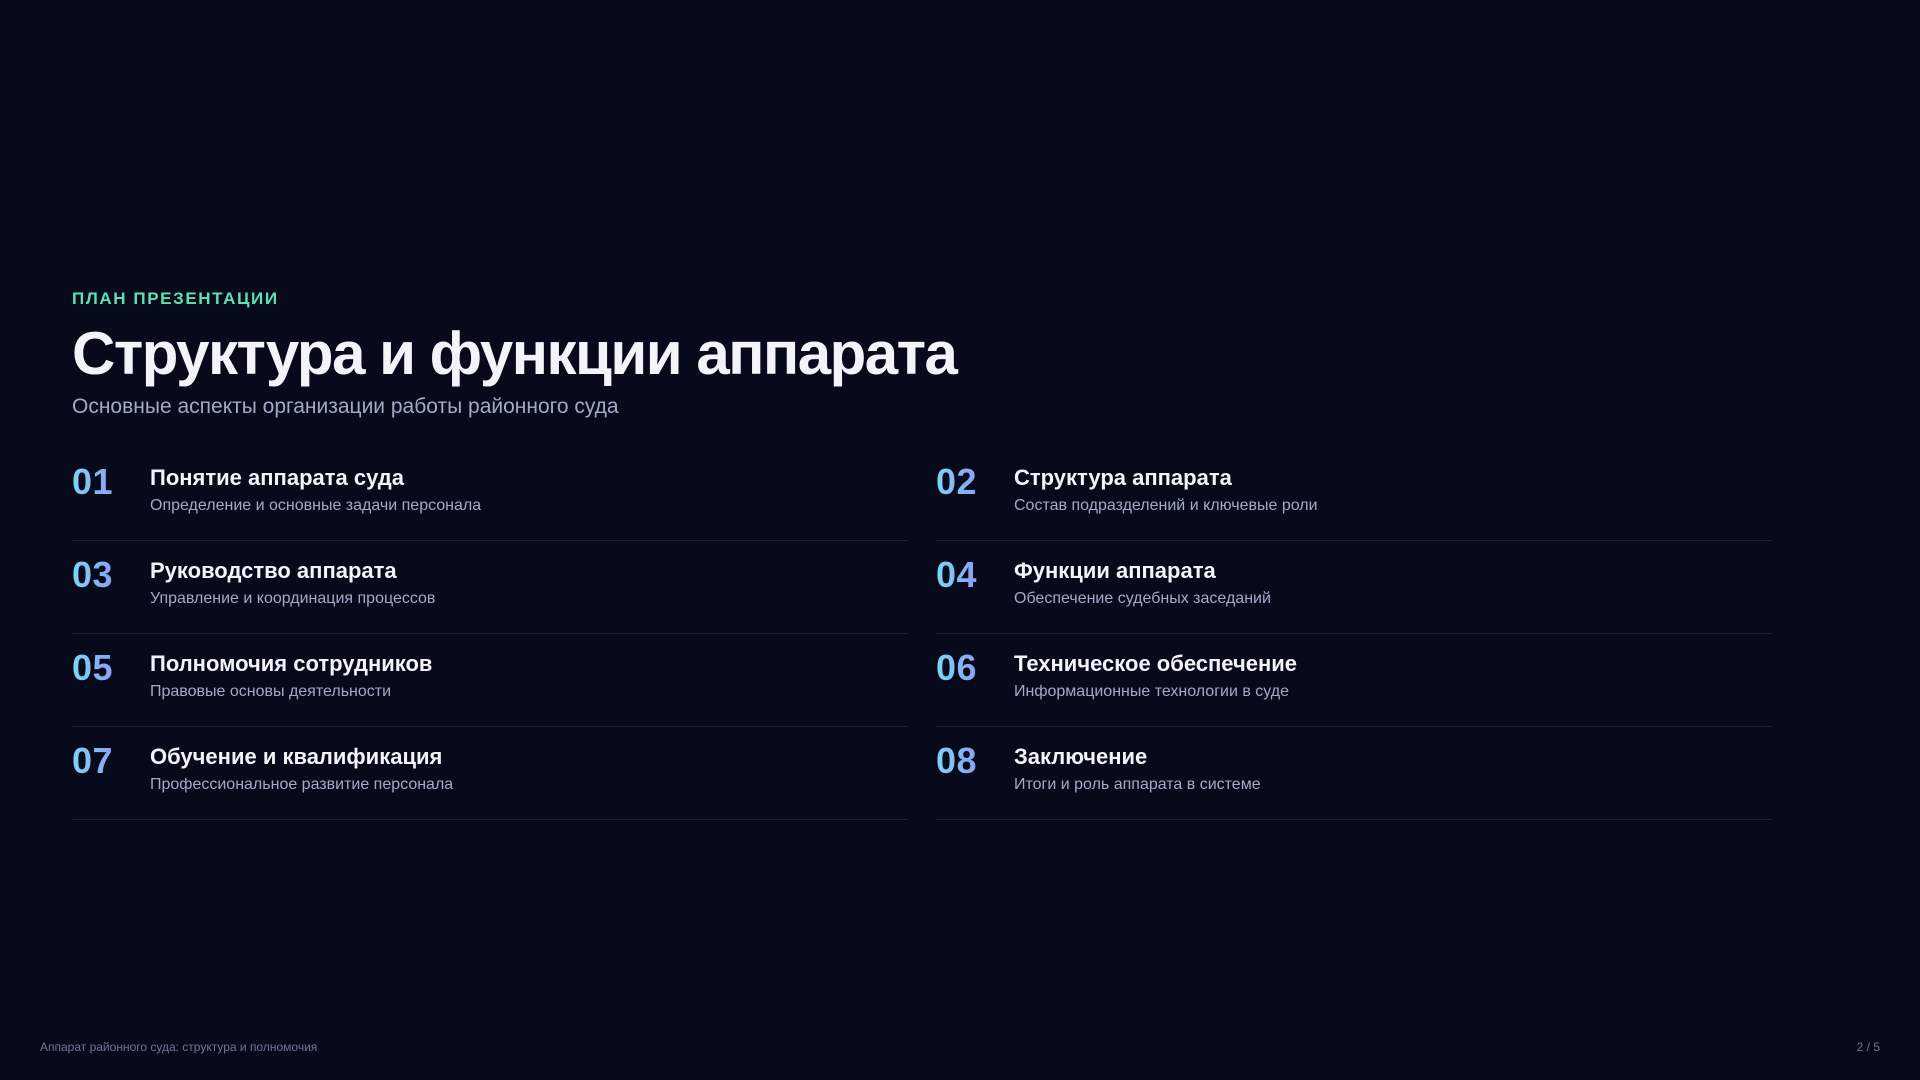  Describe the element at coordinates (175, 298) in the screenshot. I see `eyebrow-label: ПЛАН ПРЕЗЕНТАЦИИ` at that location.